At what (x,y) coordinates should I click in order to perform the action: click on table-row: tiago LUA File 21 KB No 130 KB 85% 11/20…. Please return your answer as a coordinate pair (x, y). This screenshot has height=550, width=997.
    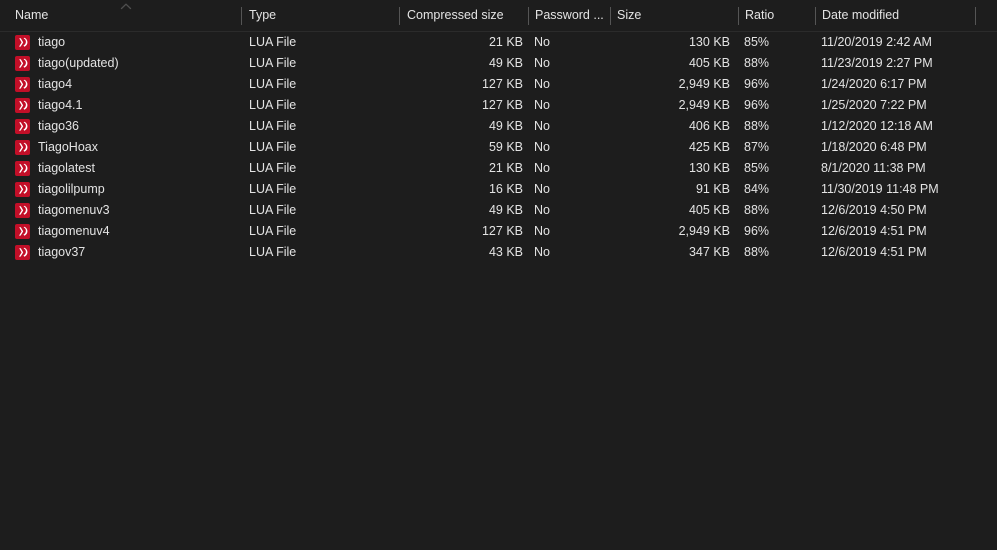
    Looking at the image, I should click on (498, 42).